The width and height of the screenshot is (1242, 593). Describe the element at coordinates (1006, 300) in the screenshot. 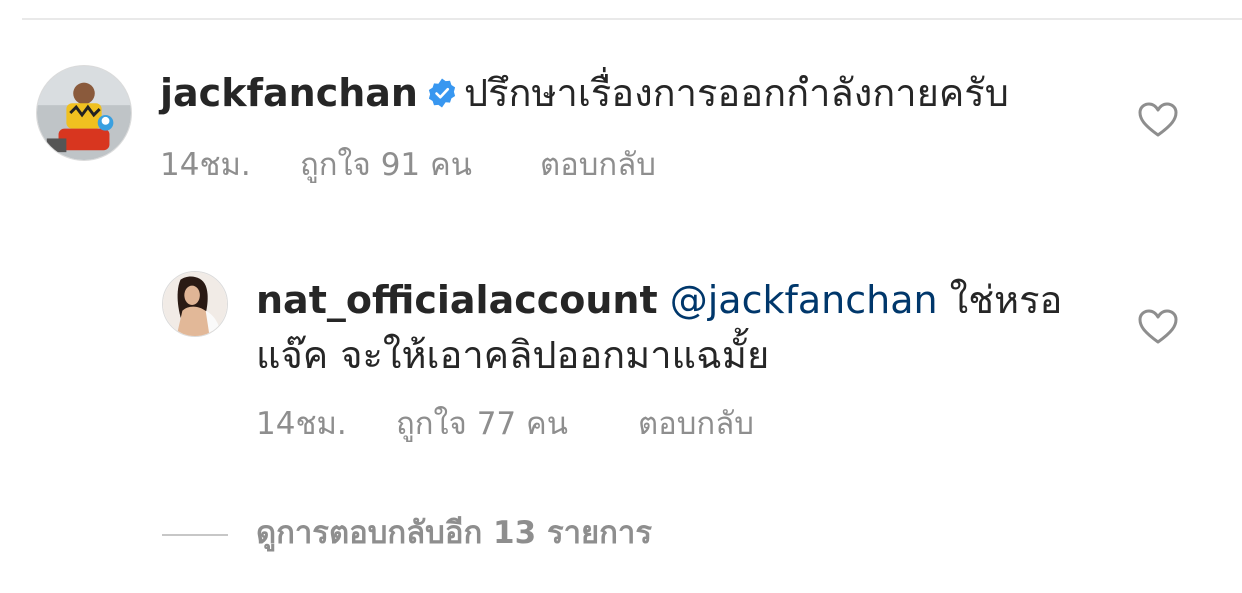

I see `reply-body-part-1: ใช่หรอ` at that location.